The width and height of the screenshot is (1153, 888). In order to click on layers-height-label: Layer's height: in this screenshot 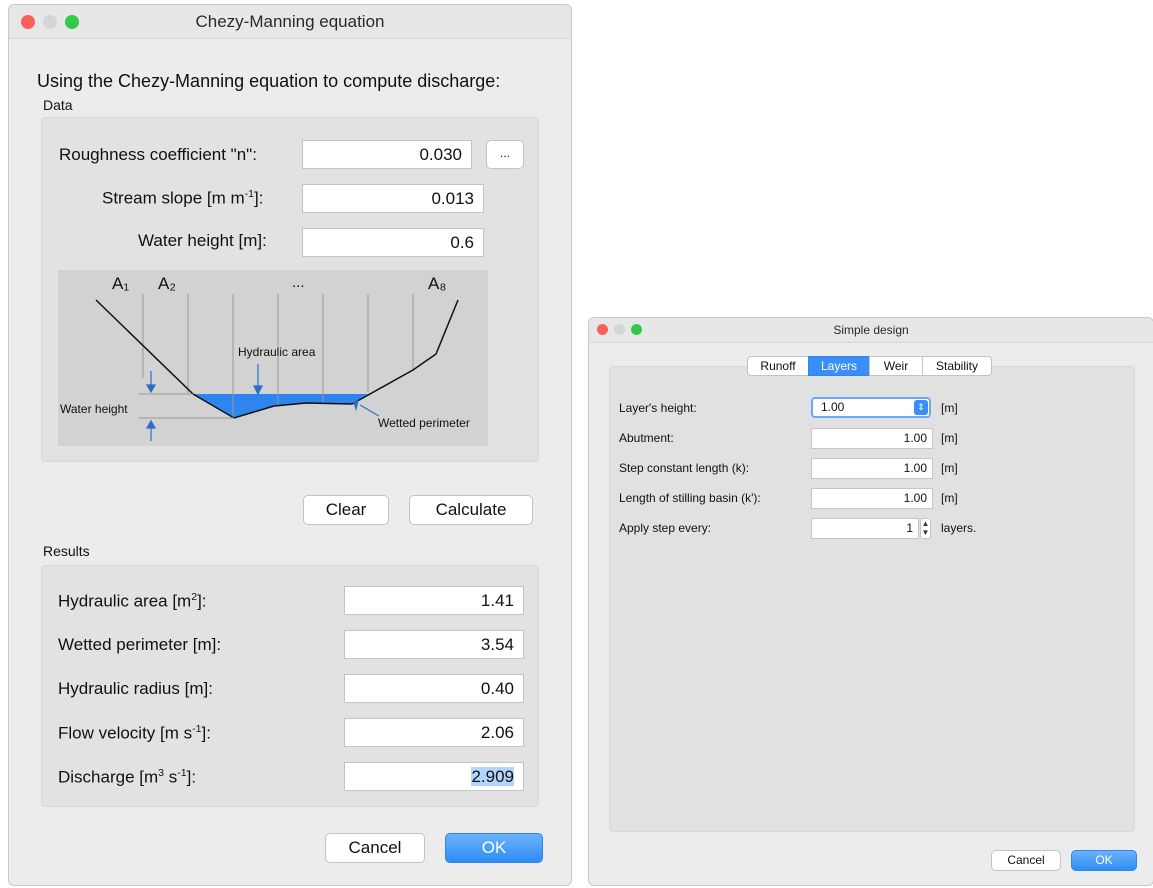, I will do `click(658, 408)`.